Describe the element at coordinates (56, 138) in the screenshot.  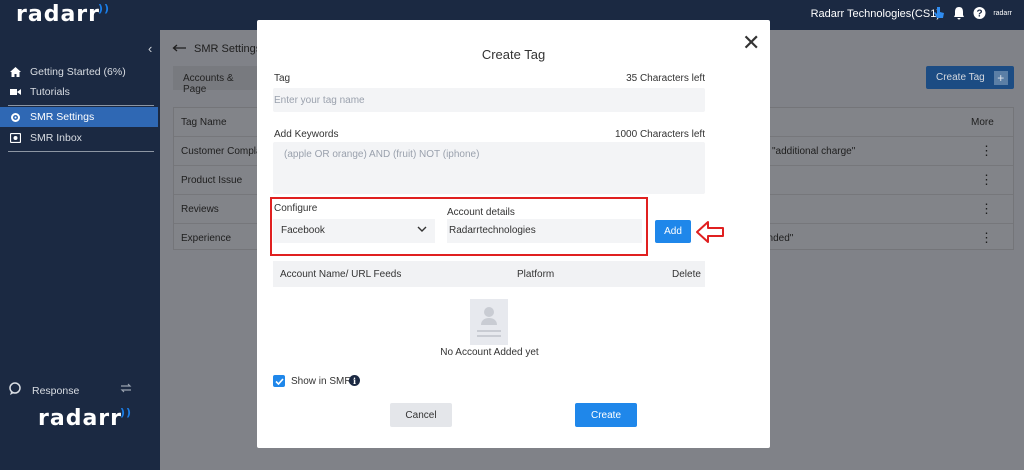
I see `sidebar-item-label: SMR Inbox` at that location.